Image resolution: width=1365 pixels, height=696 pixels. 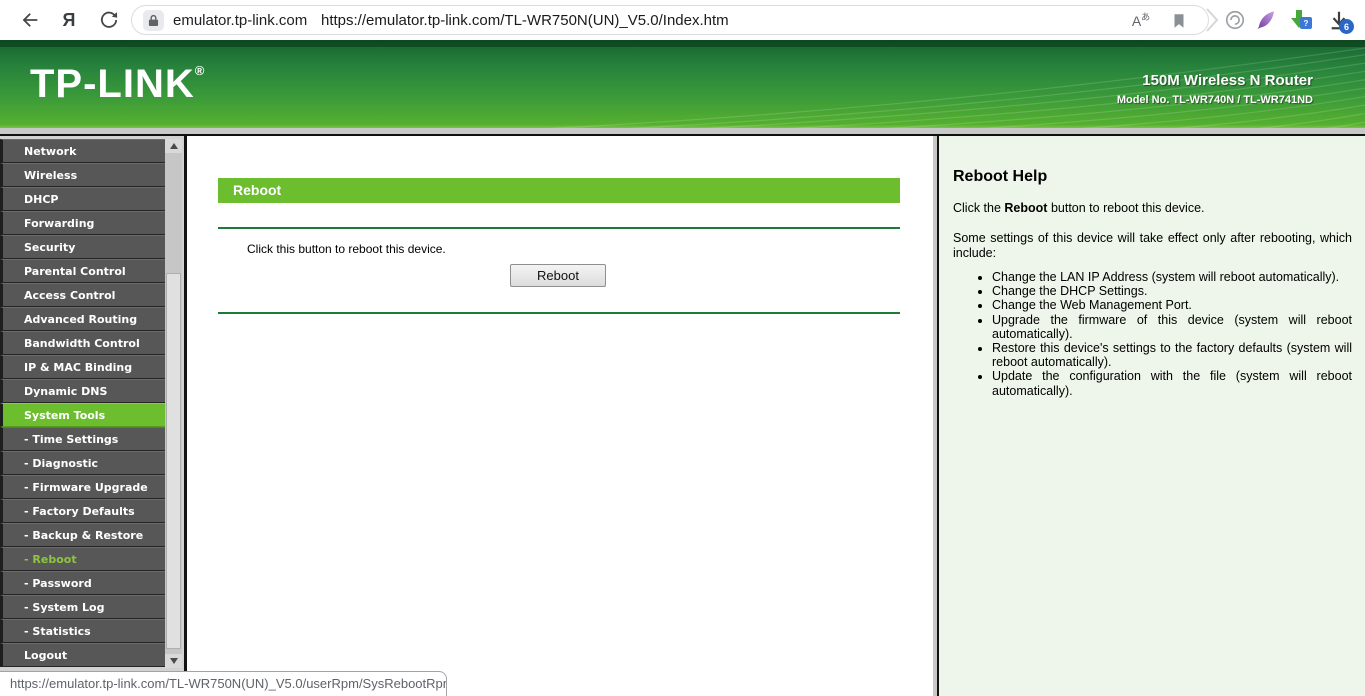 I want to click on sidebar-item-time-settings: - Time Settings, so click(x=82, y=439).